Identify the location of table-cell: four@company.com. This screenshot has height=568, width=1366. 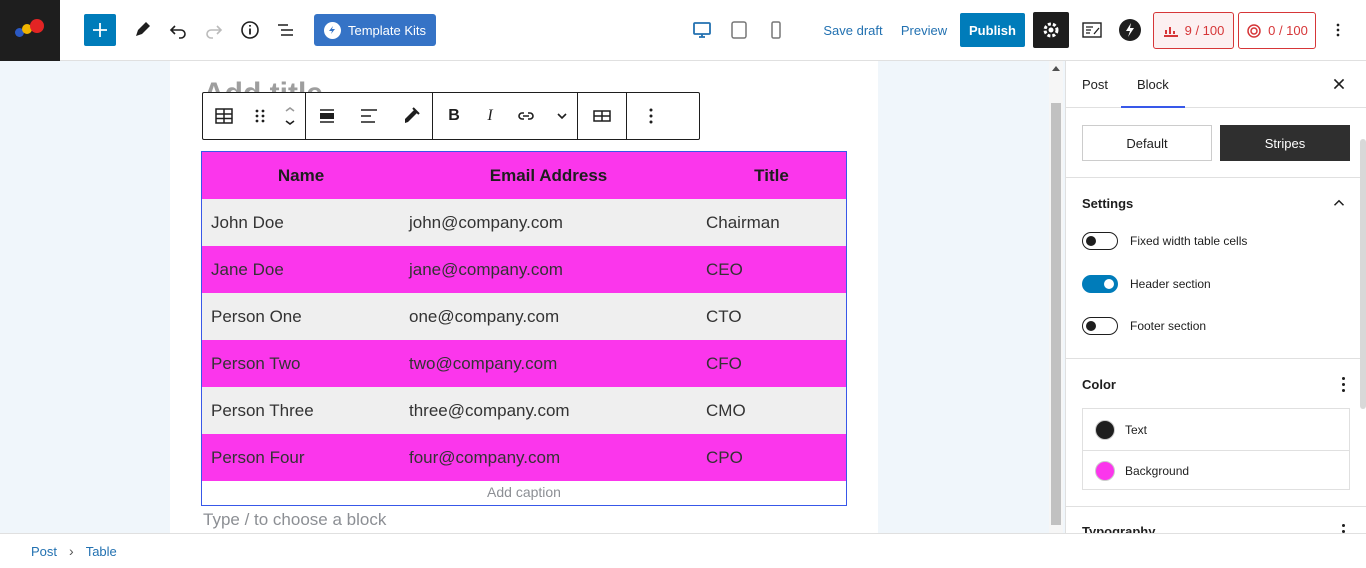
(548, 457).